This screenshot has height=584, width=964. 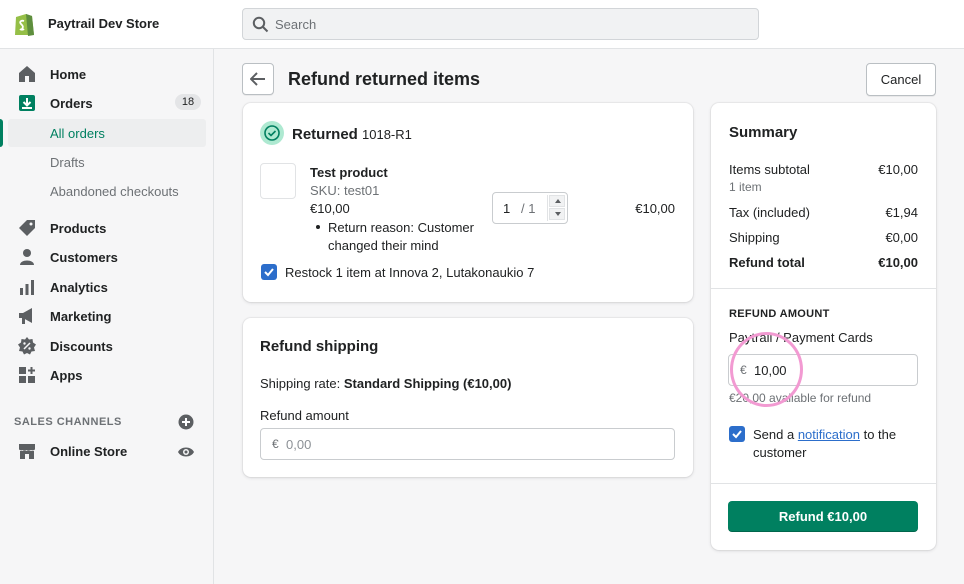 I want to click on decrement-button, so click(x=557, y=214).